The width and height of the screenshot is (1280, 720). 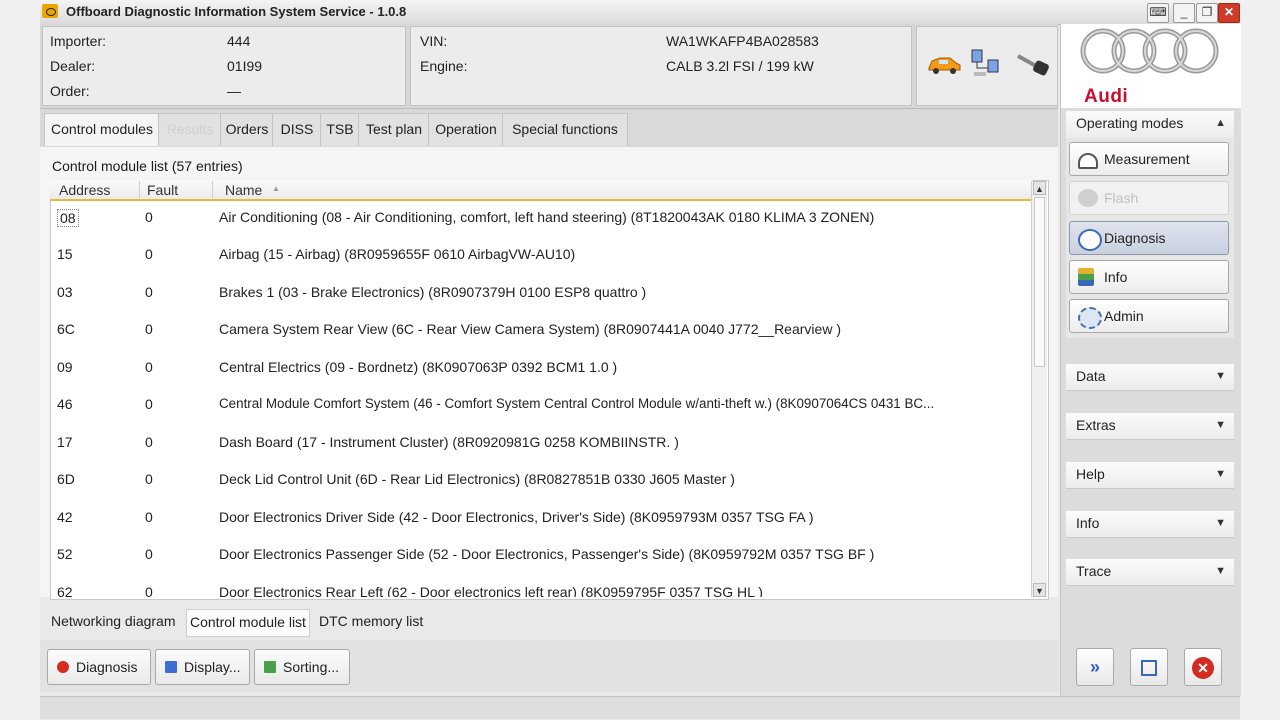 What do you see at coordinates (1149, 238) in the screenshot?
I see `diagnosis-mode-button: Diagnosis` at bounding box center [1149, 238].